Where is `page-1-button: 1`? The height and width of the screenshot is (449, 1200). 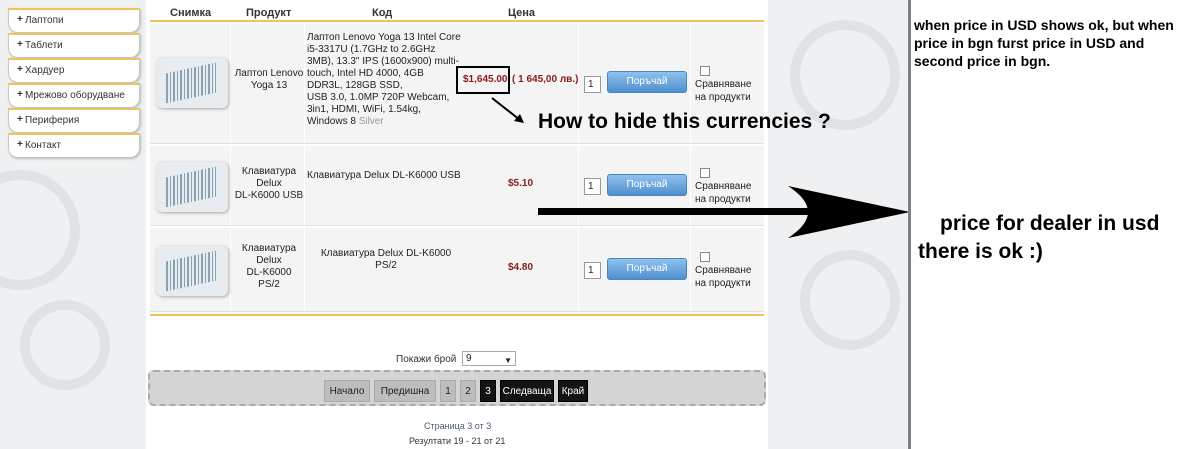
page-1-button: 1 is located at coordinates (448, 391).